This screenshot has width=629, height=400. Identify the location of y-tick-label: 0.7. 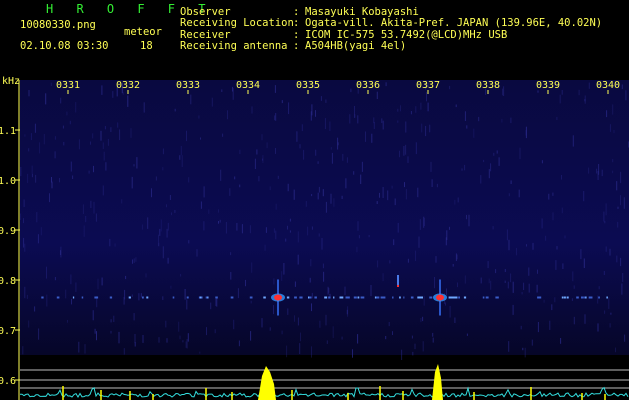
(8, 331).